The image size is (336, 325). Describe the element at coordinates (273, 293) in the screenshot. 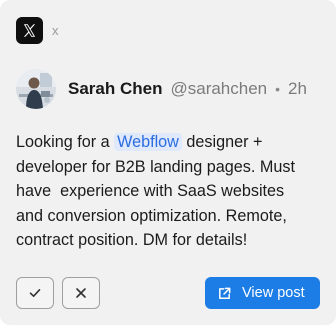

I see `view-post-label: View post` at that location.